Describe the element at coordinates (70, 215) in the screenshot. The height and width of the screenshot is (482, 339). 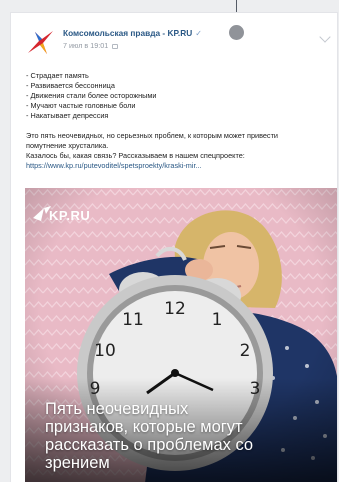
I see `brand-logo: KP.RU` at that location.